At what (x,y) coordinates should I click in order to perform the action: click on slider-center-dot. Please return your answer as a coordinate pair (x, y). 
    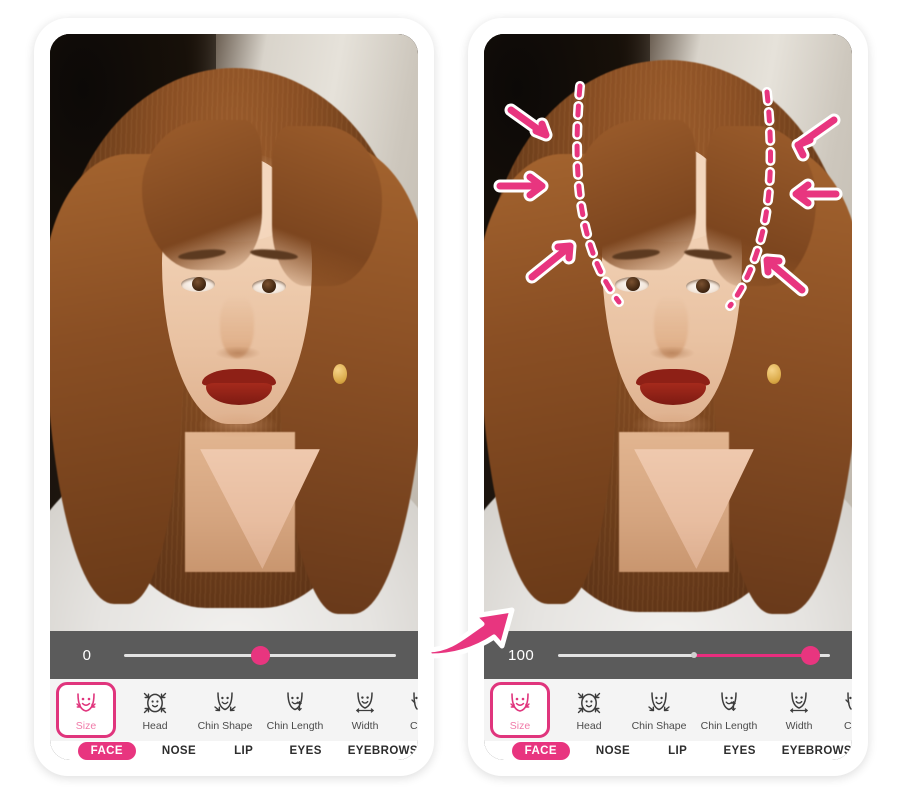
    Looking at the image, I should click on (694, 655).